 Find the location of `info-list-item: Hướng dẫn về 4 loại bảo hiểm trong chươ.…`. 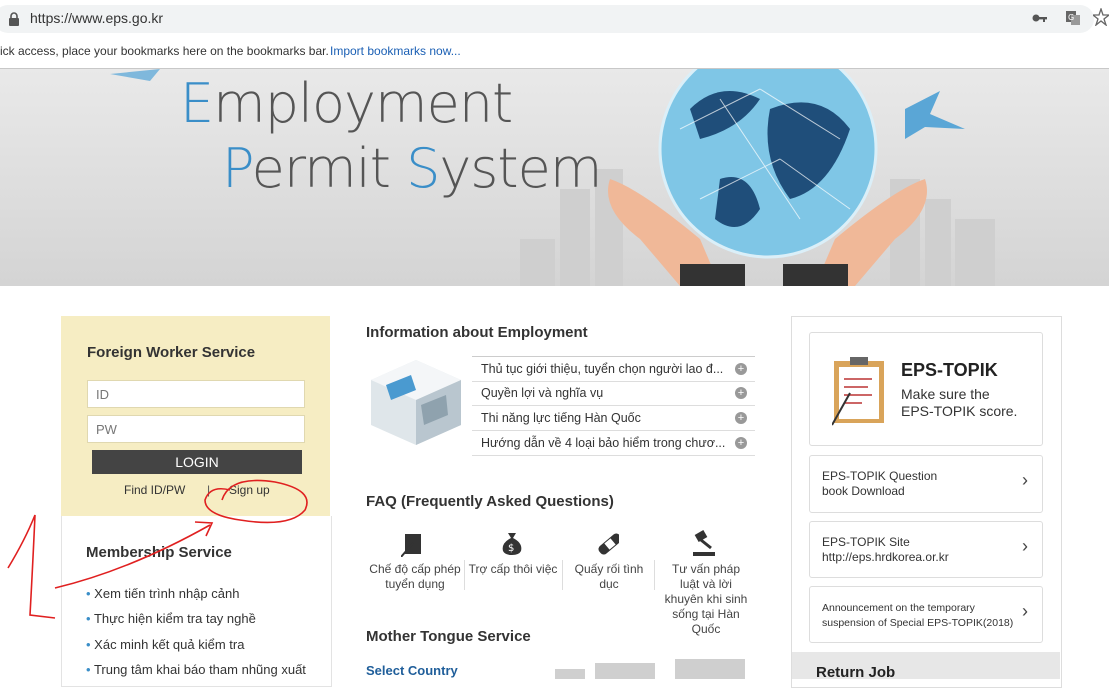

info-list-item: Hướng dẫn về 4 loại bảo hiểm trong chươ.… is located at coordinates (613, 443).